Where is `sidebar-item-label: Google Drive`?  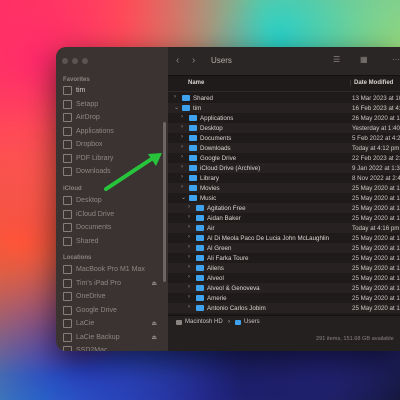
sidebar-item-label: Google Drive is located at coordinates (96, 310).